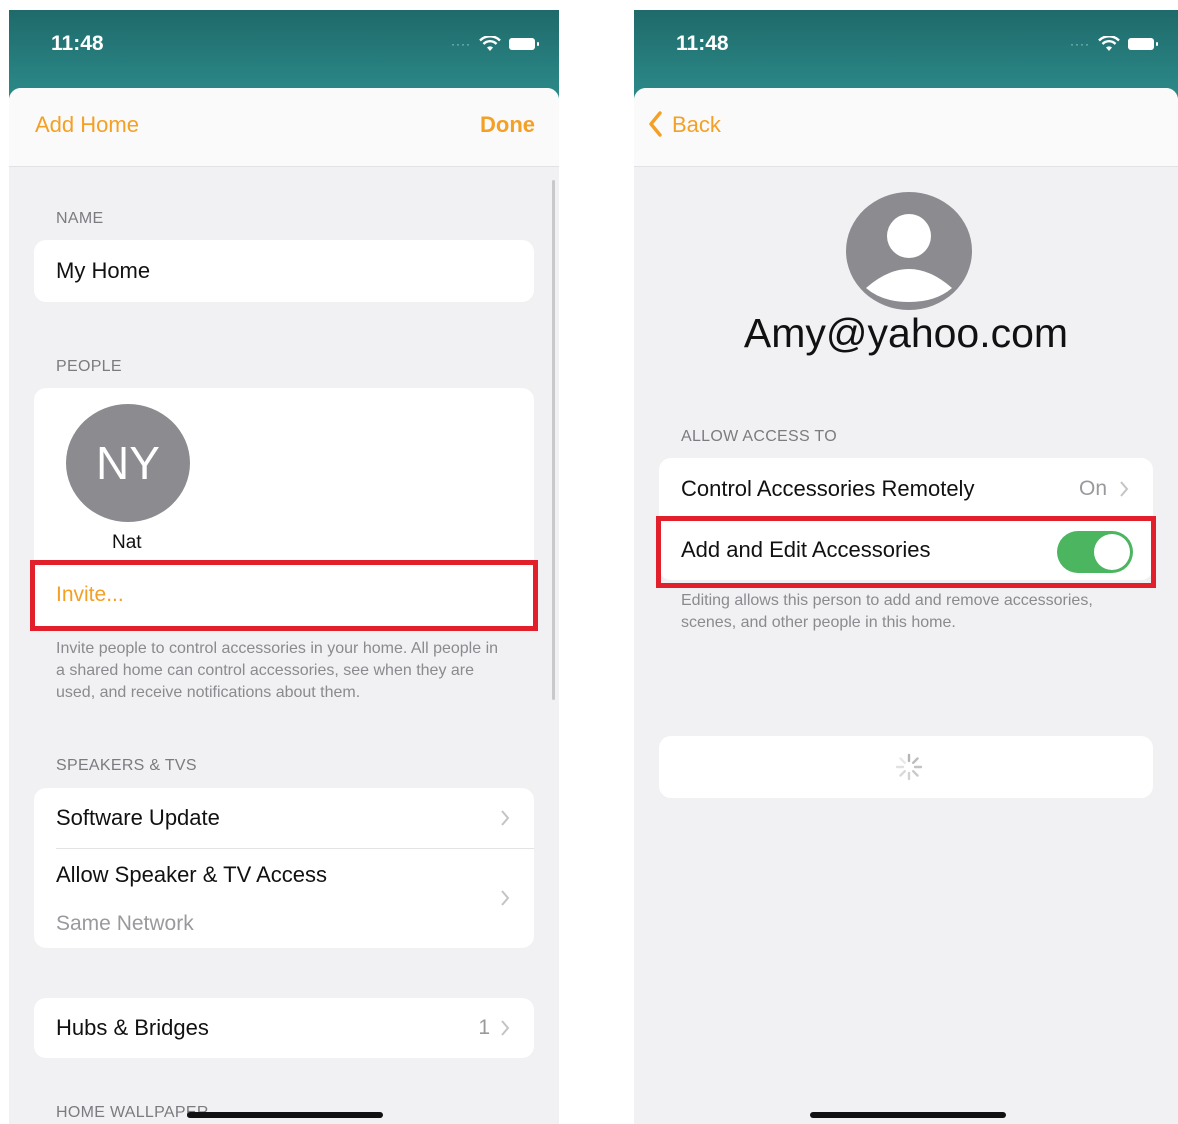 The height and width of the screenshot is (1124, 1178). Describe the element at coordinates (284, 595) in the screenshot. I see `invite-highlight-box` at that location.